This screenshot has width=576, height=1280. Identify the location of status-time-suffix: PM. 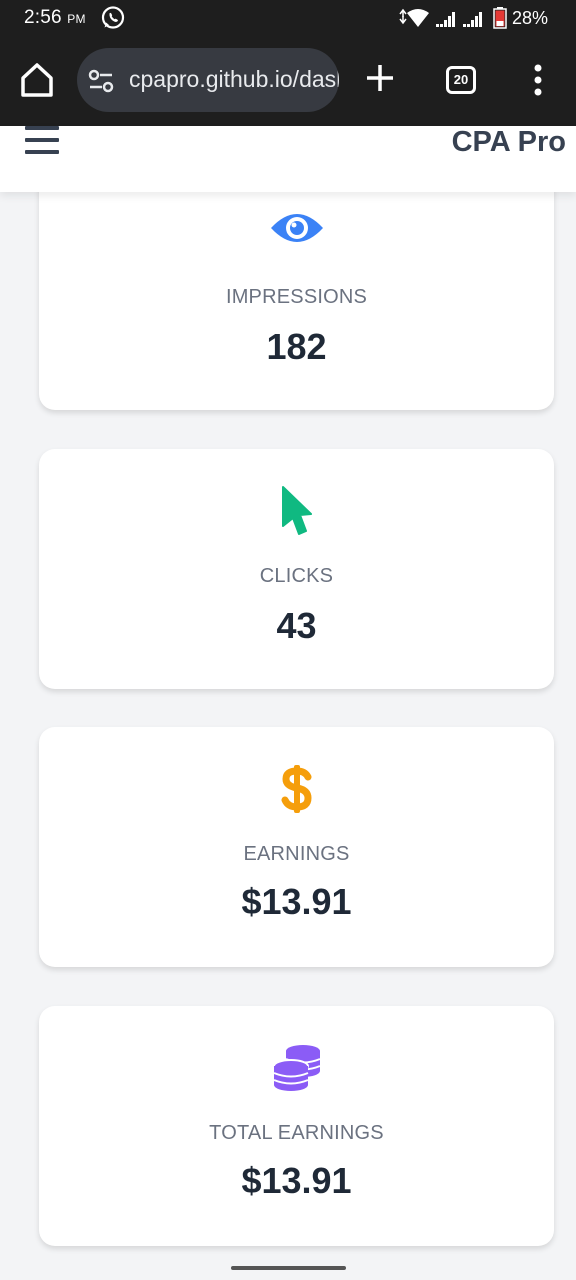
(76, 19).